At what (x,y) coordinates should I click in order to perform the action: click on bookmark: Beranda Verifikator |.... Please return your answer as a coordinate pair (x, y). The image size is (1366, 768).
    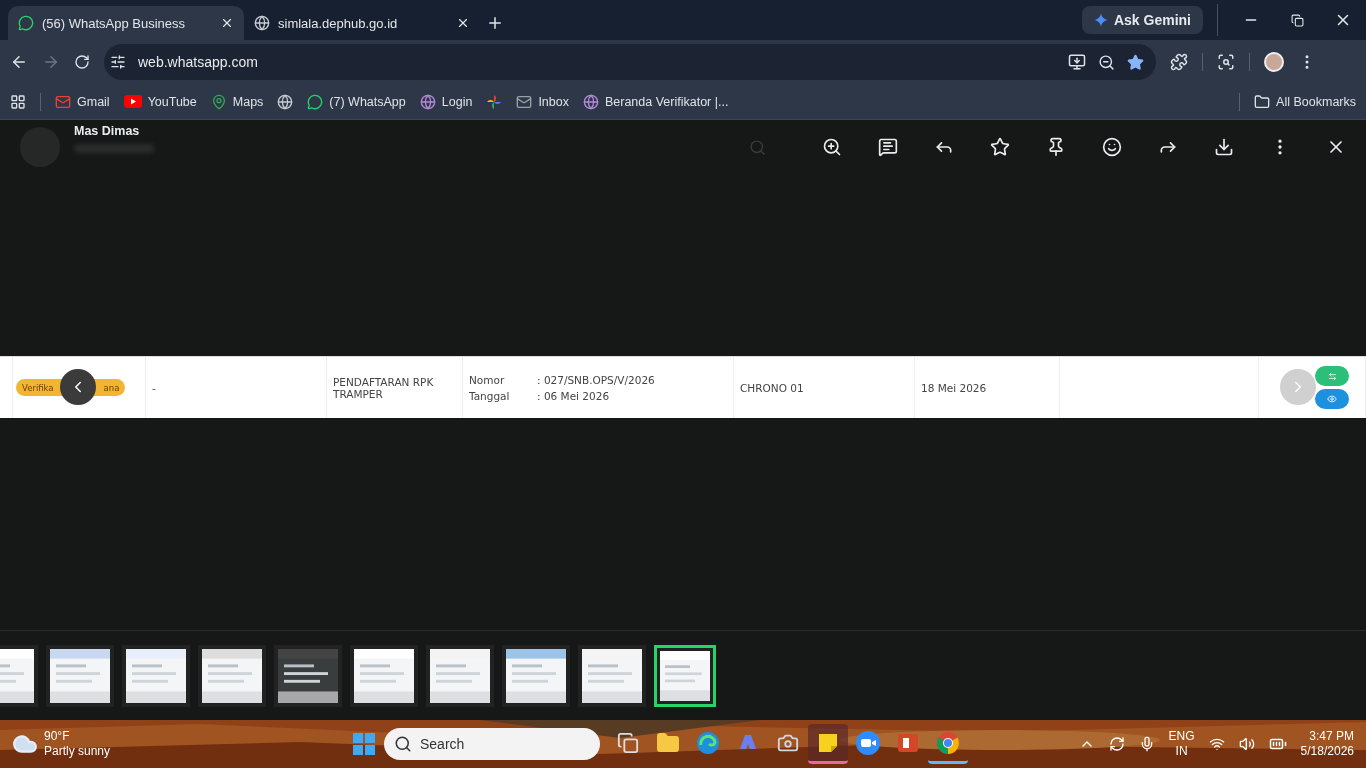
    Looking at the image, I should click on (655, 101).